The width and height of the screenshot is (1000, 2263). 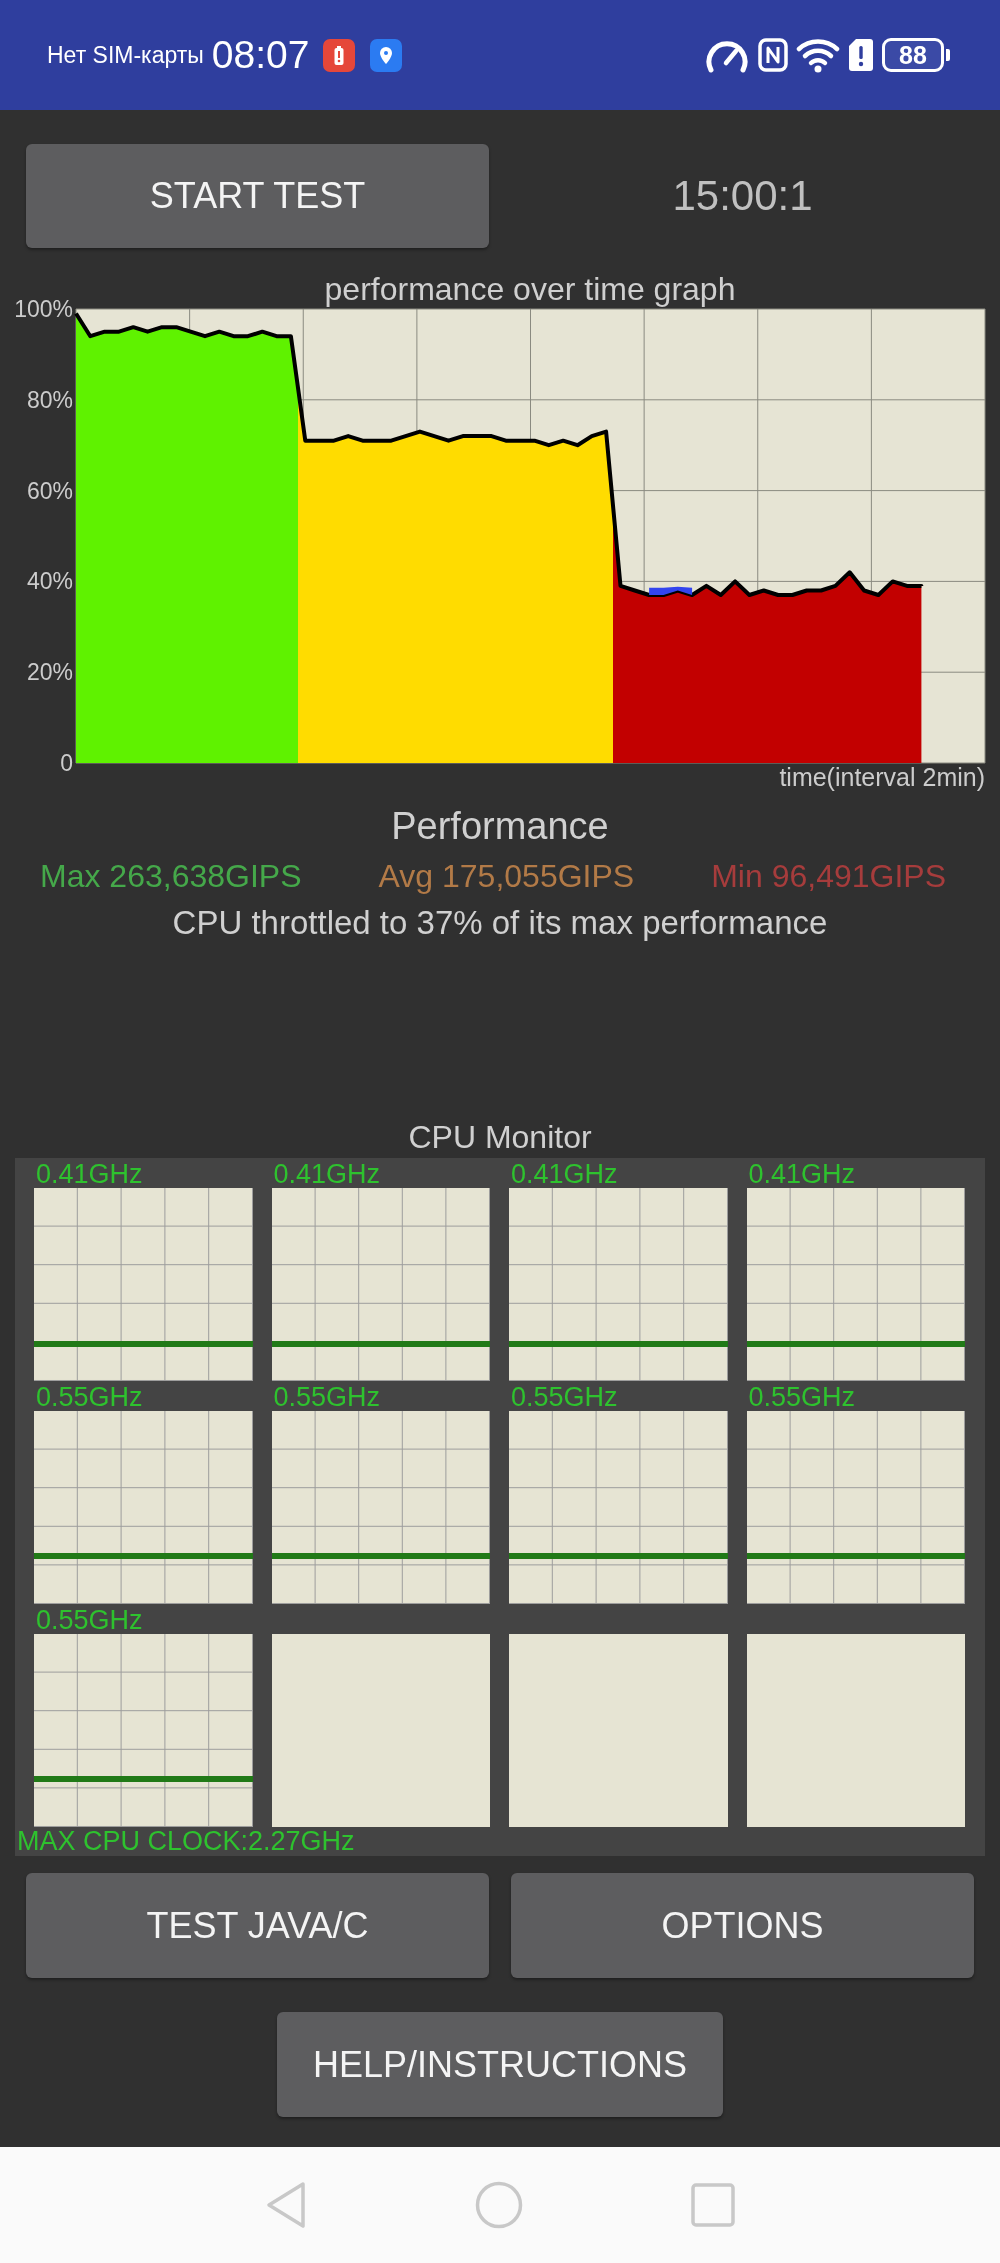 I want to click on recents-icon, so click(x=713, y=2205).